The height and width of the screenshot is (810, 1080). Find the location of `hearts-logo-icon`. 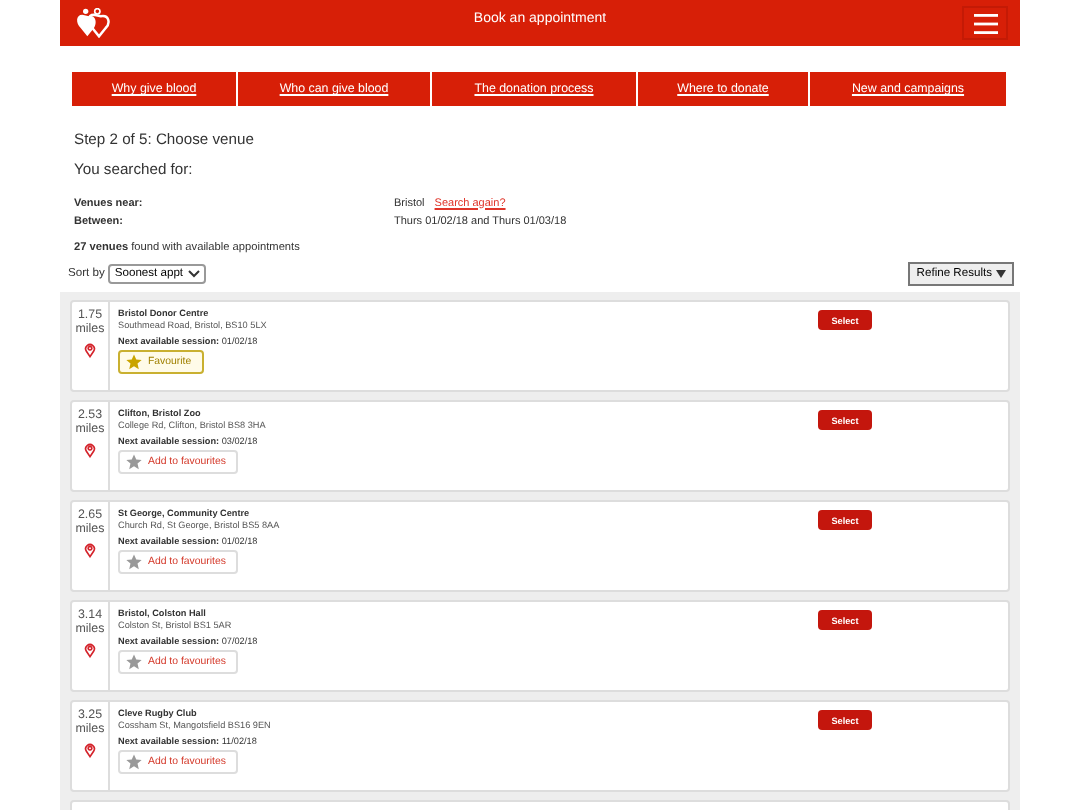

hearts-logo-icon is located at coordinates (94, 23).